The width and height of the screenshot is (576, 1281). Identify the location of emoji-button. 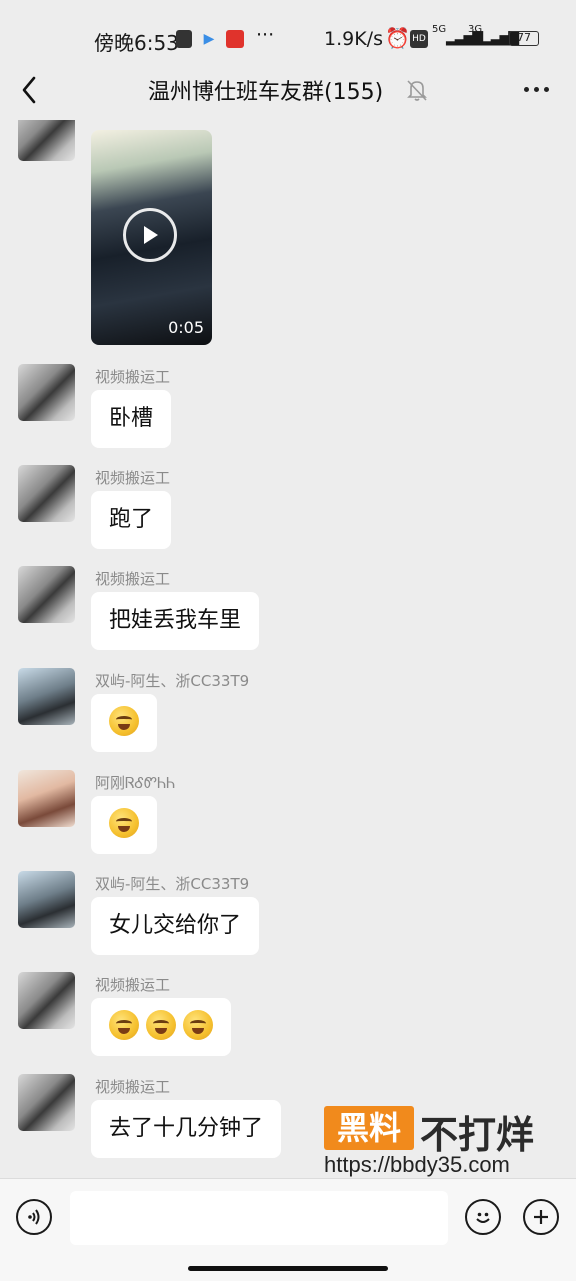
(483, 1217).